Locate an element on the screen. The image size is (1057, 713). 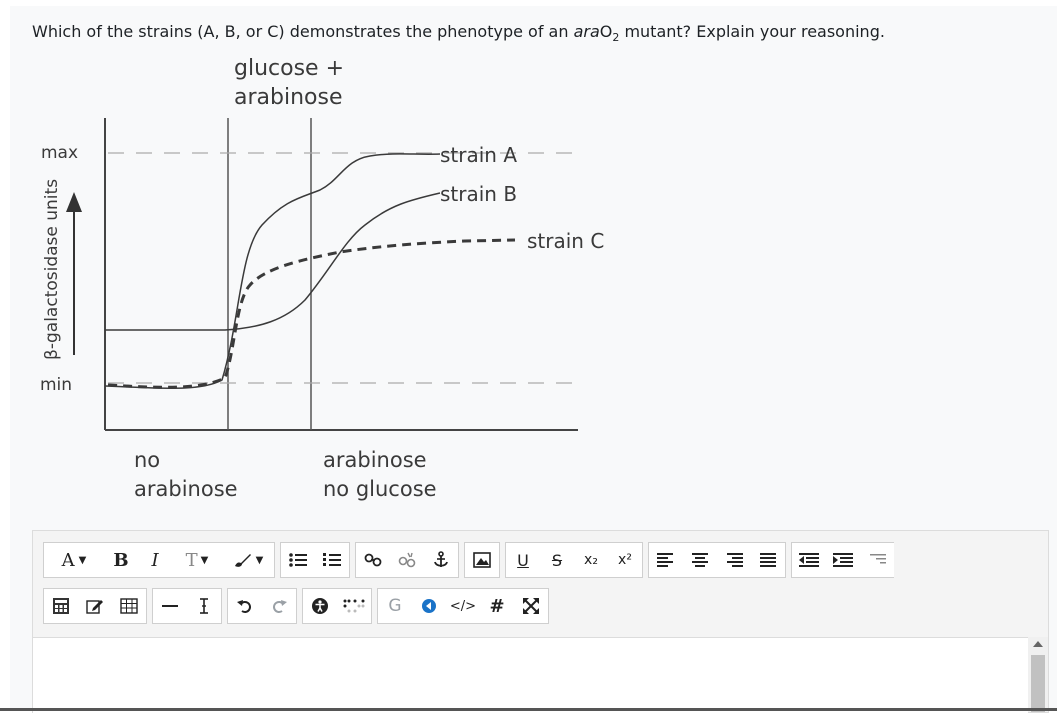
rtl-button is located at coordinates (877, 560).